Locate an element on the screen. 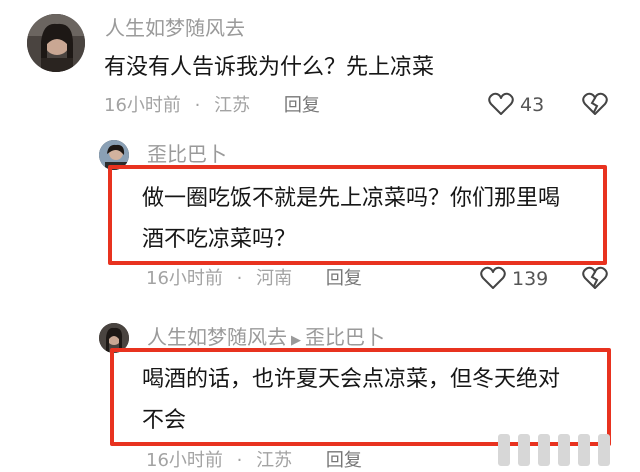  avatar-image is located at coordinates (56, 43).